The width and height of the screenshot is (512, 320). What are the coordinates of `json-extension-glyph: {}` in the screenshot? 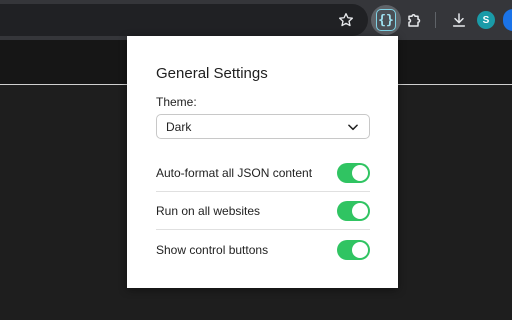 It's located at (386, 20).